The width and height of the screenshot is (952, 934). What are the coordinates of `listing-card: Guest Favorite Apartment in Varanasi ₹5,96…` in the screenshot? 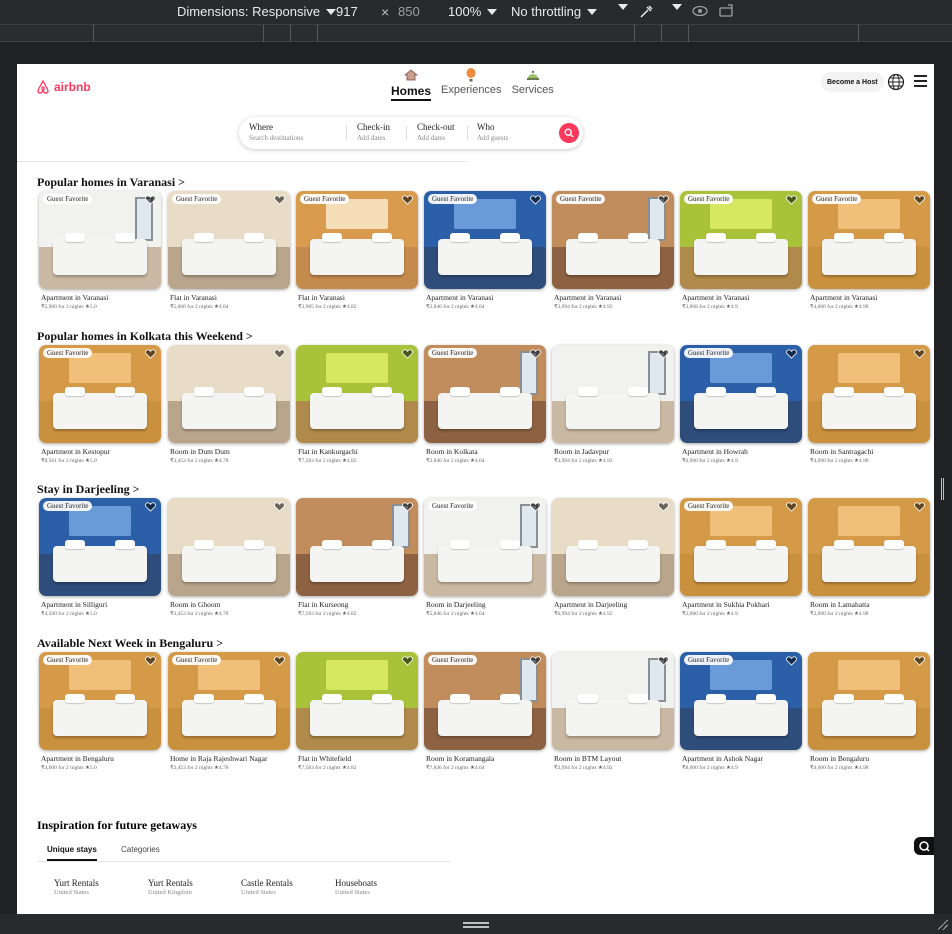 It's located at (100, 251).